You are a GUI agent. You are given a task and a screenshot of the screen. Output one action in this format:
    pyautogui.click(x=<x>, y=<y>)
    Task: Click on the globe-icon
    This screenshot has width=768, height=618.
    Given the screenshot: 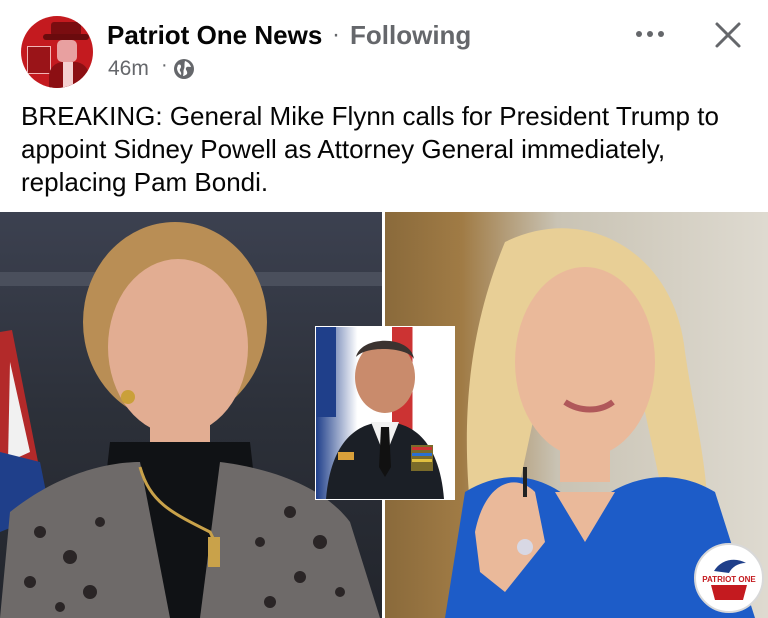 What is the action you would take?
    pyautogui.click(x=184, y=69)
    